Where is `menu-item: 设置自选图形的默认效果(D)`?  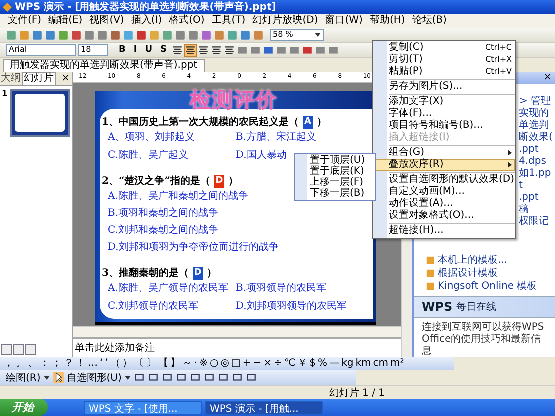
menu-item: 设置自选图形的默认效果(D) is located at coordinates (444, 180).